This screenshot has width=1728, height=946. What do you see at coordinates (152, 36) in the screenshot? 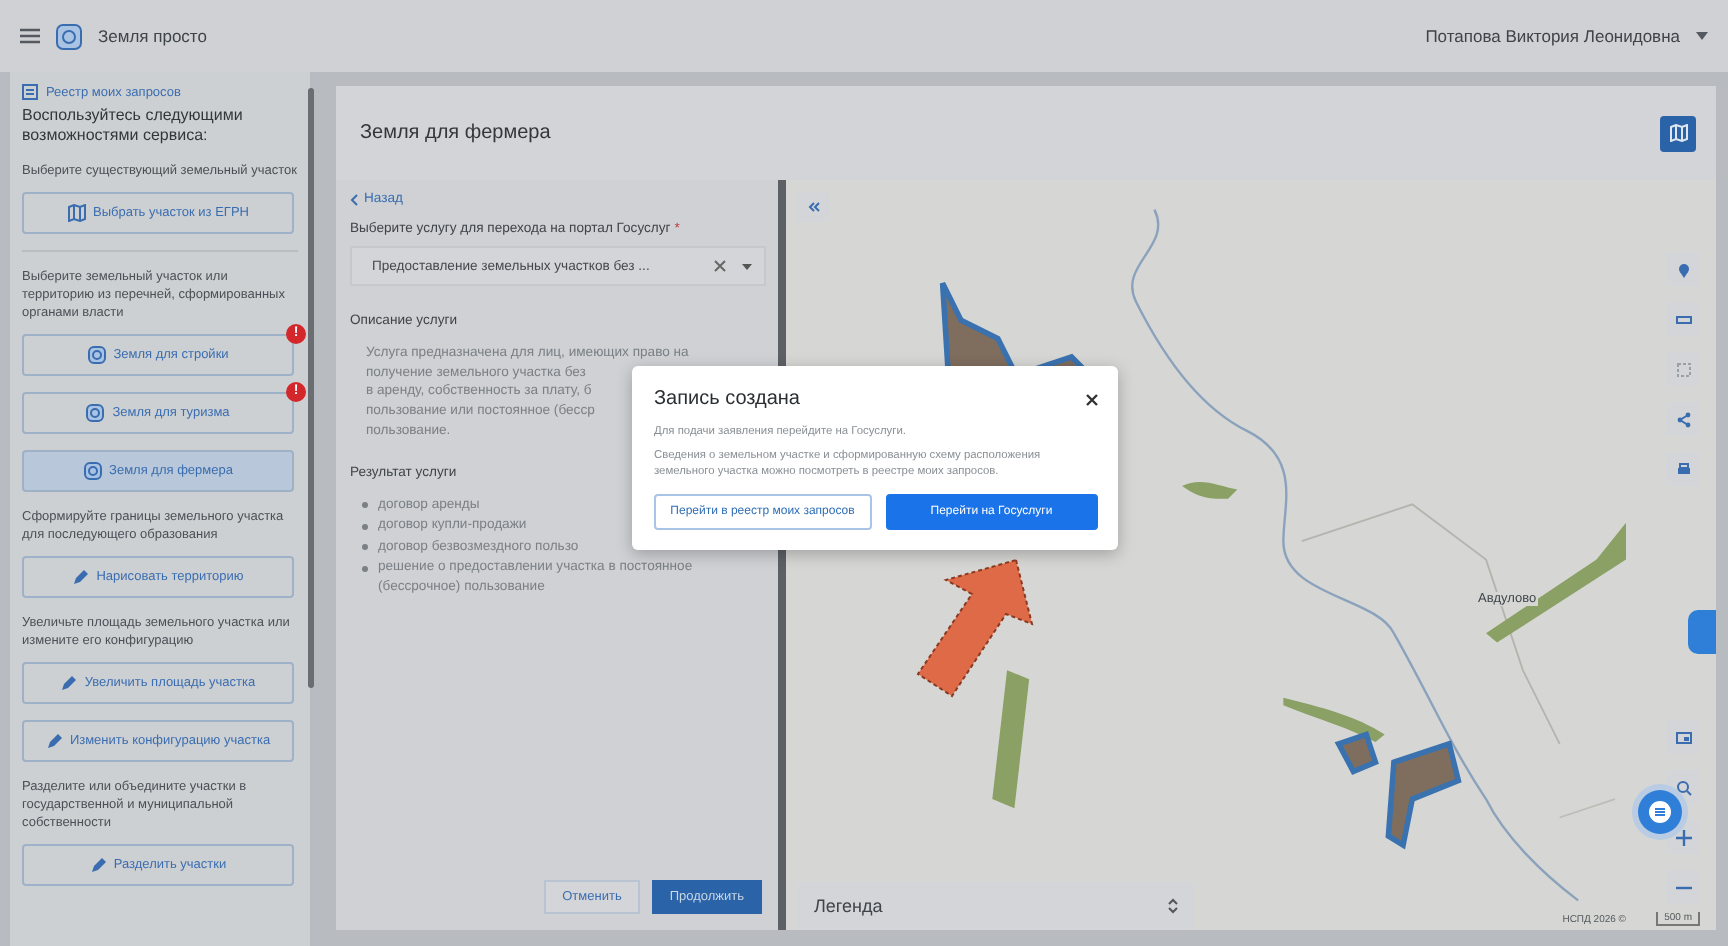
I see `app-title: Земля просто` at bounding box center [152, 36].